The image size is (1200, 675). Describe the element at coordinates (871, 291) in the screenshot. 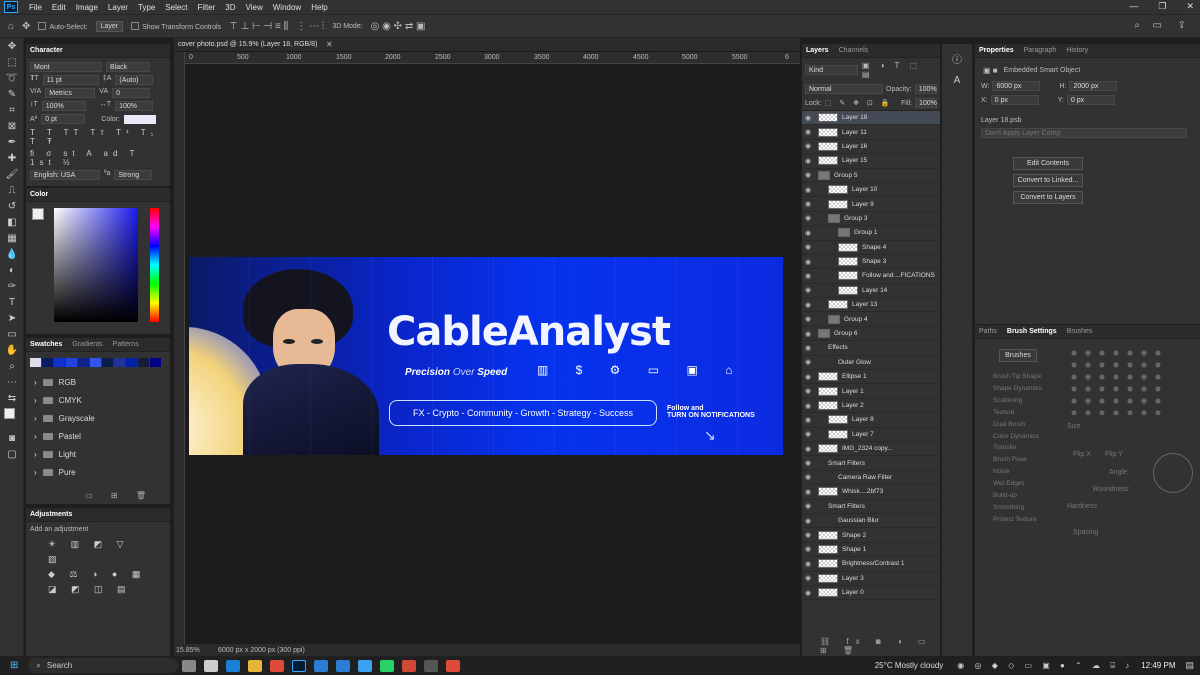

I see `layer-row: ◉ Layer 14` at that location.